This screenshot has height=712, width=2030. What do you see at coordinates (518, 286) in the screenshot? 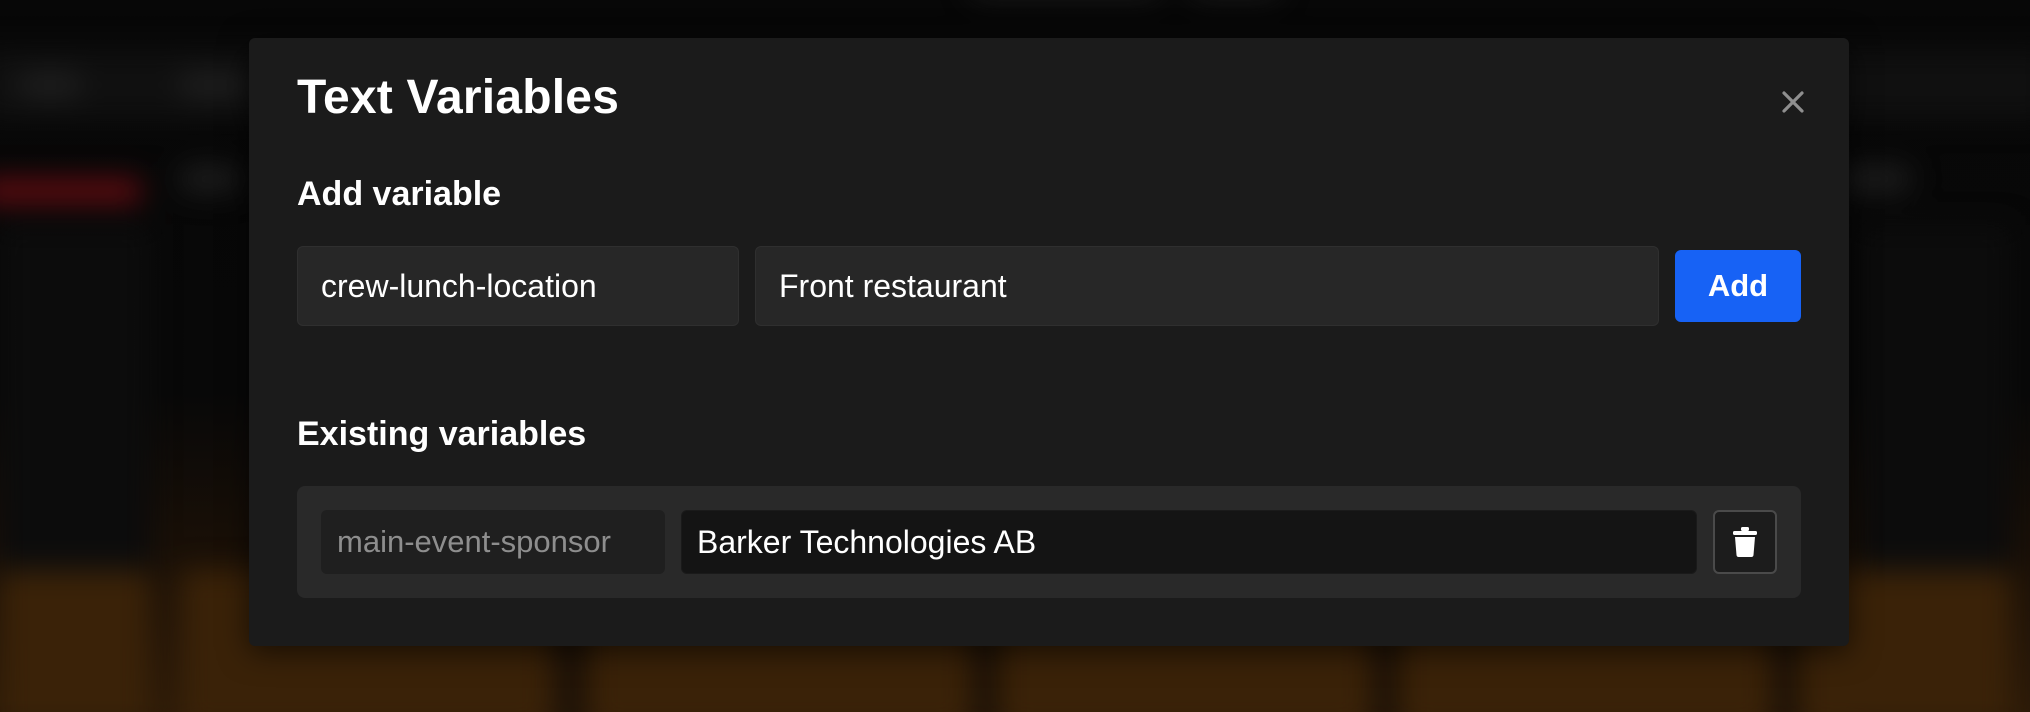
I see `variable-name-input` at bounding box center [518, 286].